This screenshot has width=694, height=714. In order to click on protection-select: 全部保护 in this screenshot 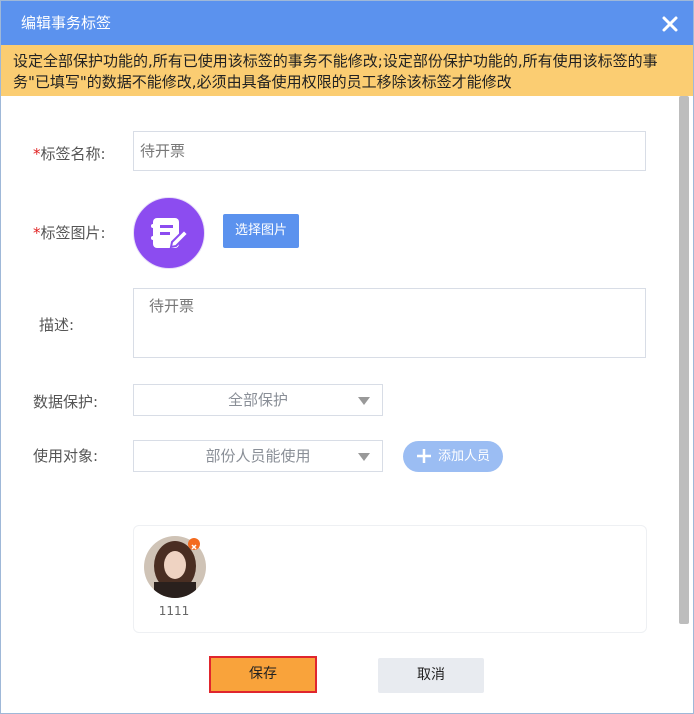, I will do `click(258, 400)`.